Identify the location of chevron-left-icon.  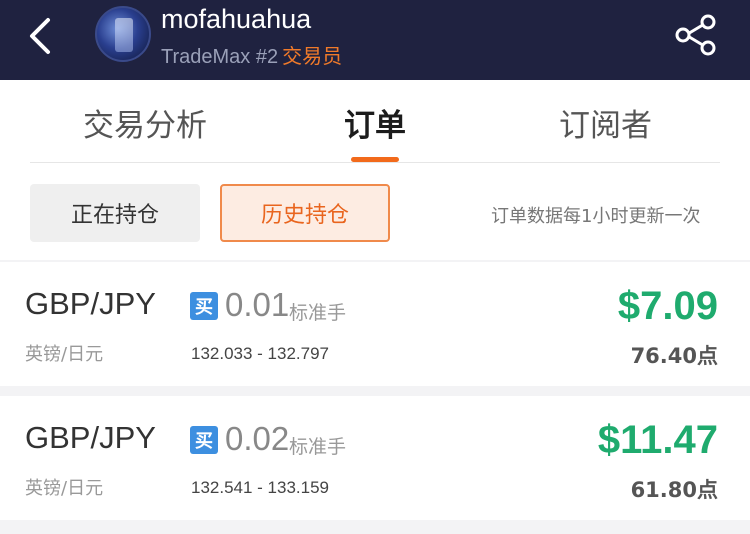
(40, 36).